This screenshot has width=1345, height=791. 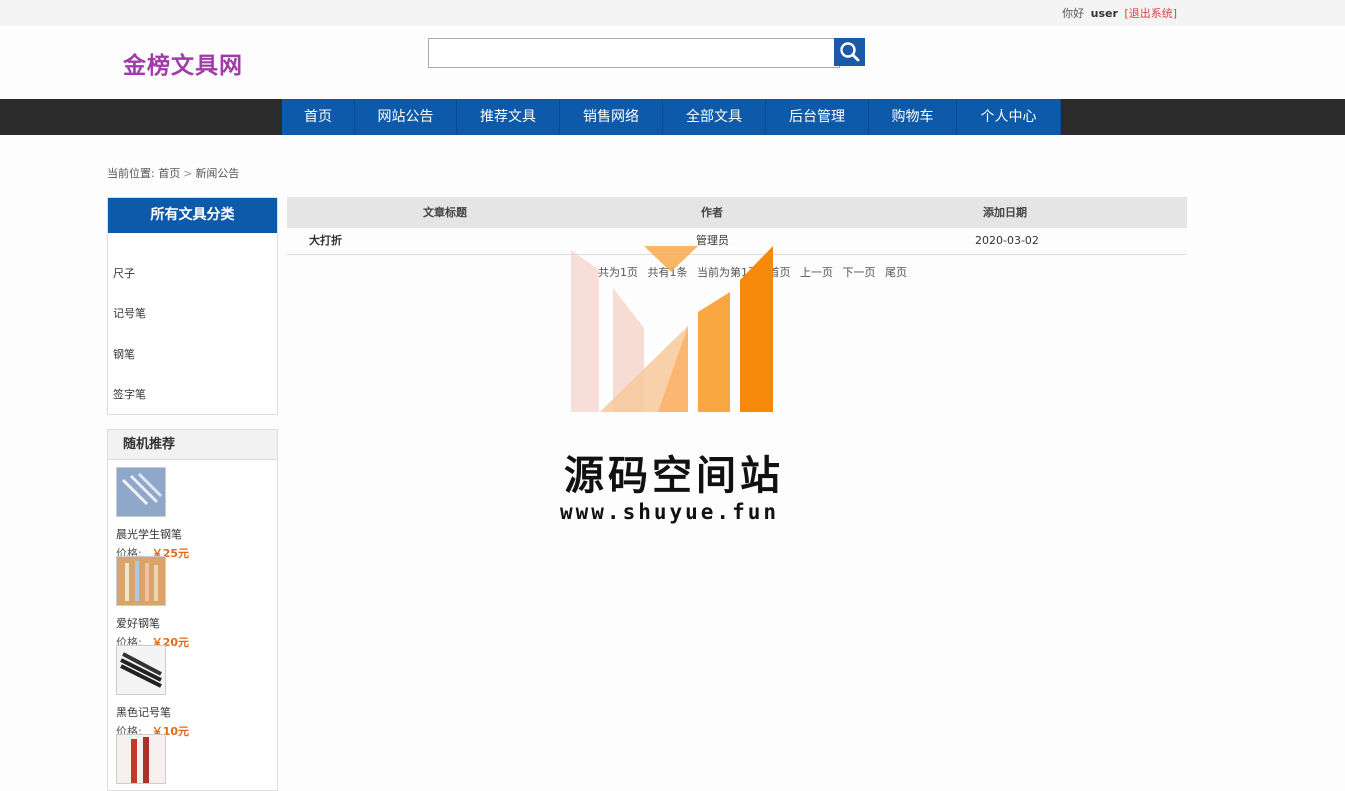 I want to click on table-row: 大打折 管理员 2020-03-02, so click(x=737, y=241).